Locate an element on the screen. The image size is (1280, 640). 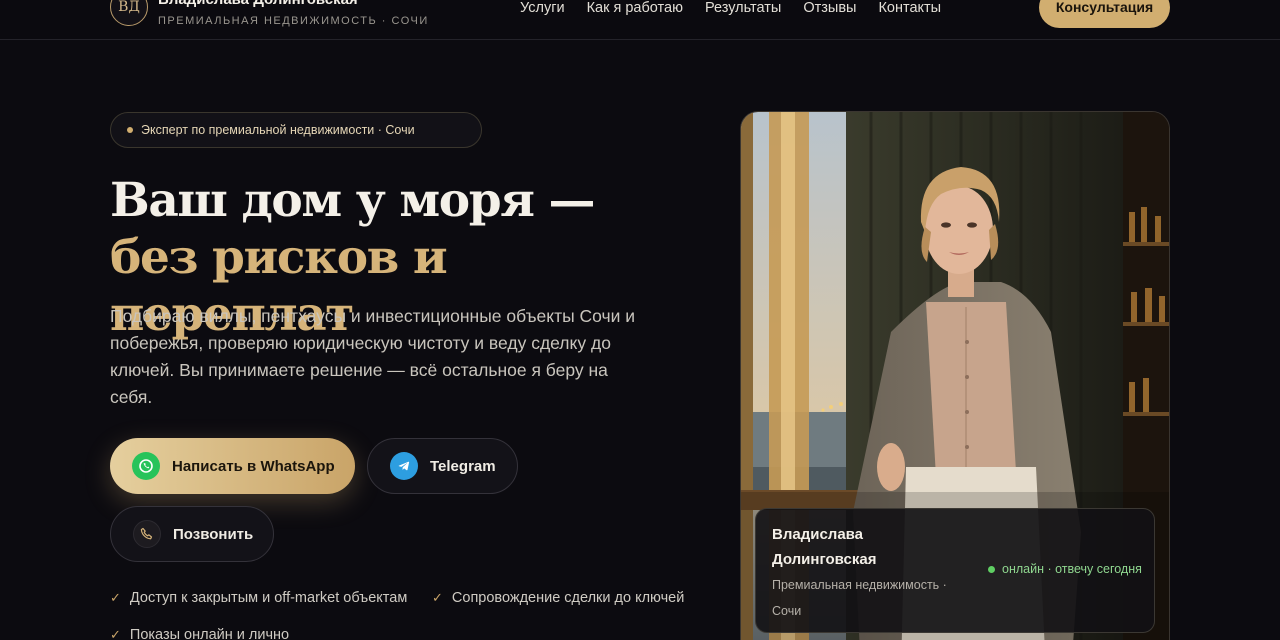
call-button: Позвонить is located at coordinates (192, 534).